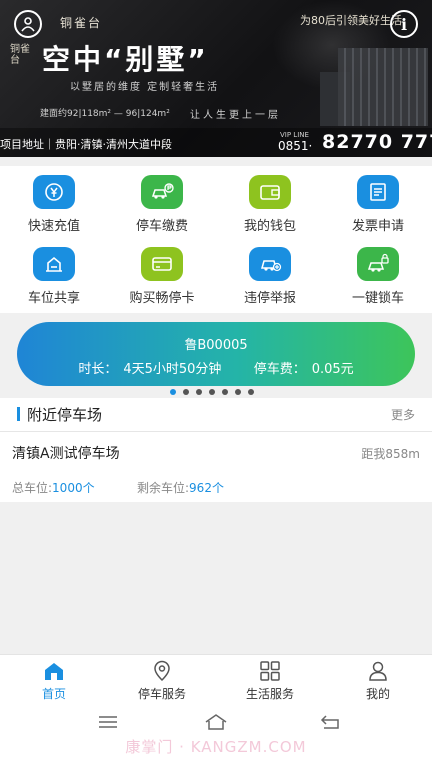  Describe the element at coordinates (378, 264) in the screenshot. I see `lock-car-icon` at that location.